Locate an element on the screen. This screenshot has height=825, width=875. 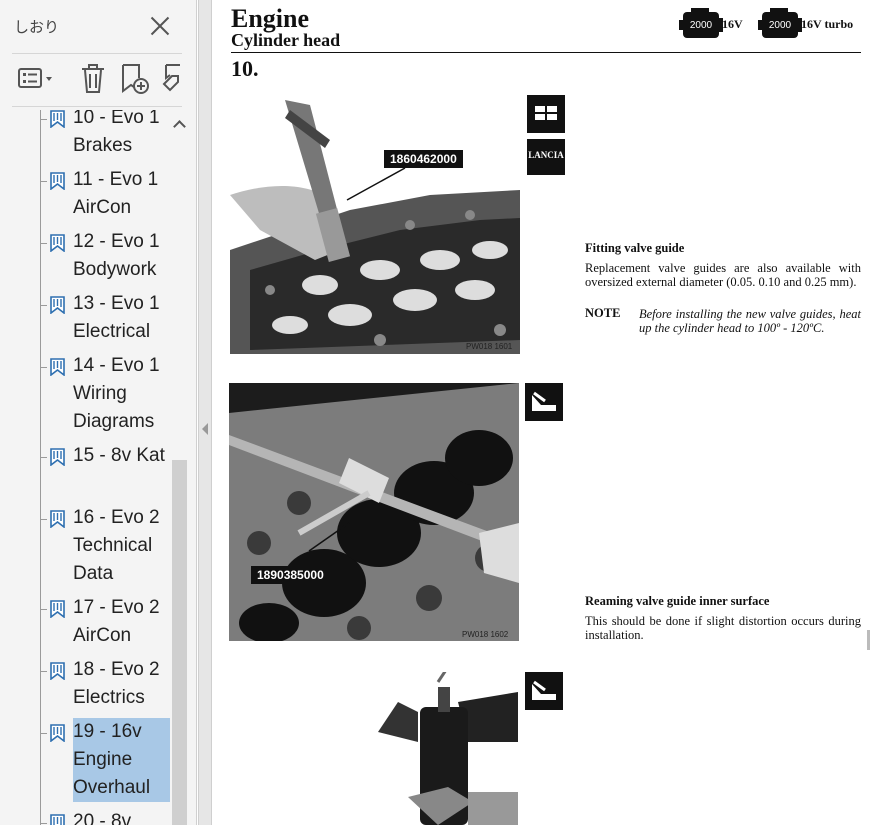
figure-valve-guide-photo: 1860462000 PW018 1601 is located at coordinates (375, 227).